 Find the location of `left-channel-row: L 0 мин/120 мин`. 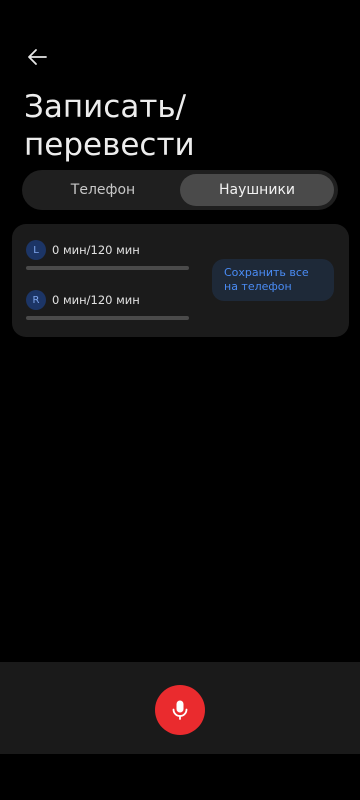

left-channel-row: L 0 мин/120 мин is located at coordinates (83, 250).